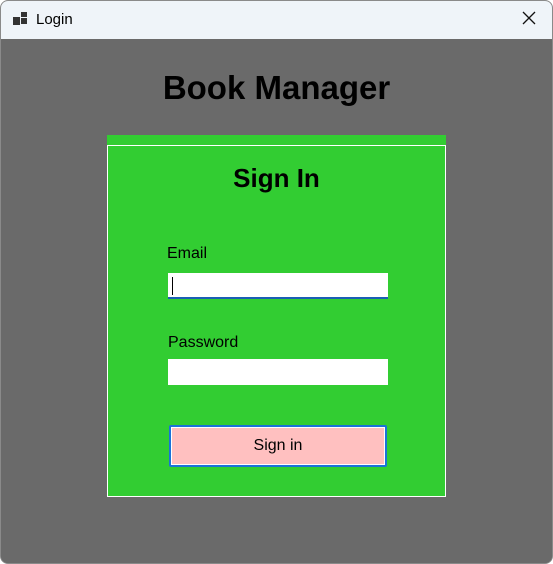 The image size is (553, 564). I want to click on text-caret, so click(172, 286).